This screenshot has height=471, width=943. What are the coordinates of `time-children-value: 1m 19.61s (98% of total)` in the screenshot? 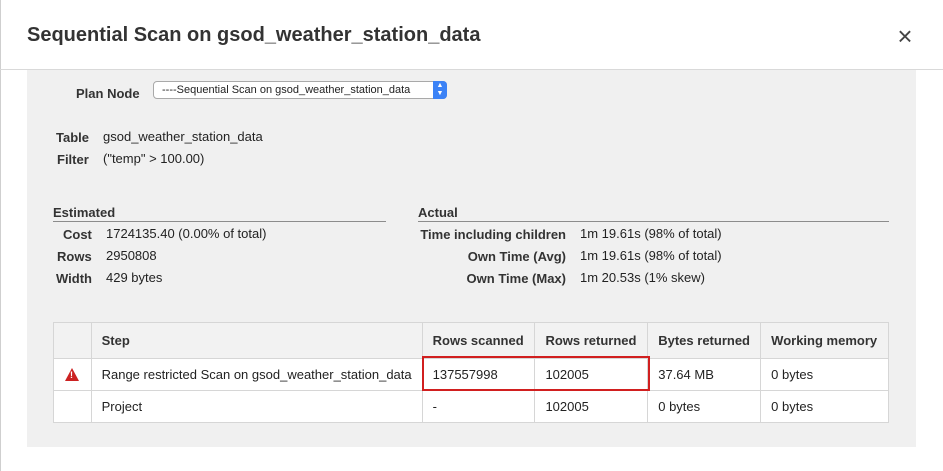 It's located at (651, 233).